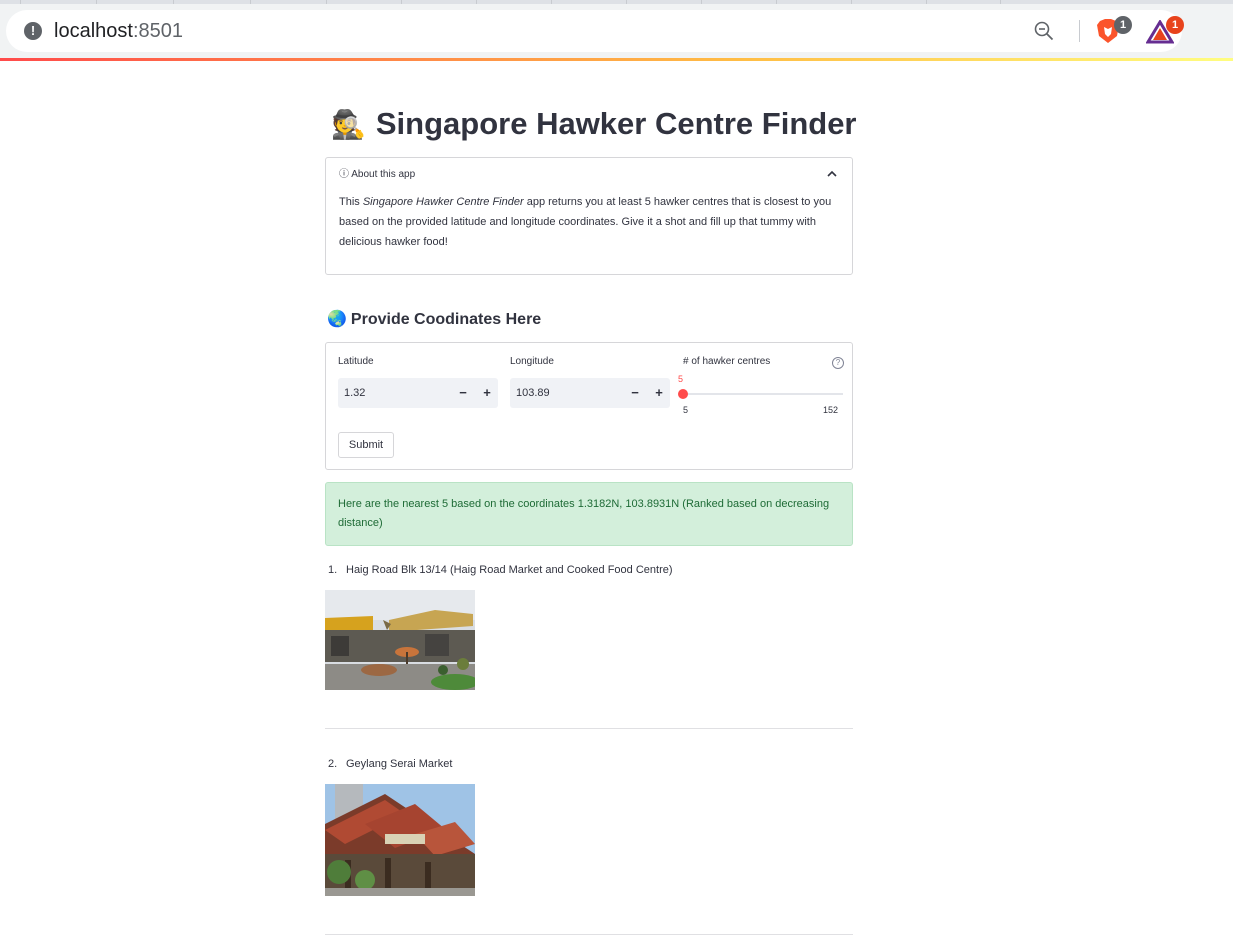 This screenshot has height=946, width=1233. I want to click on longitude-decrement-button: −, so click(635, 393).